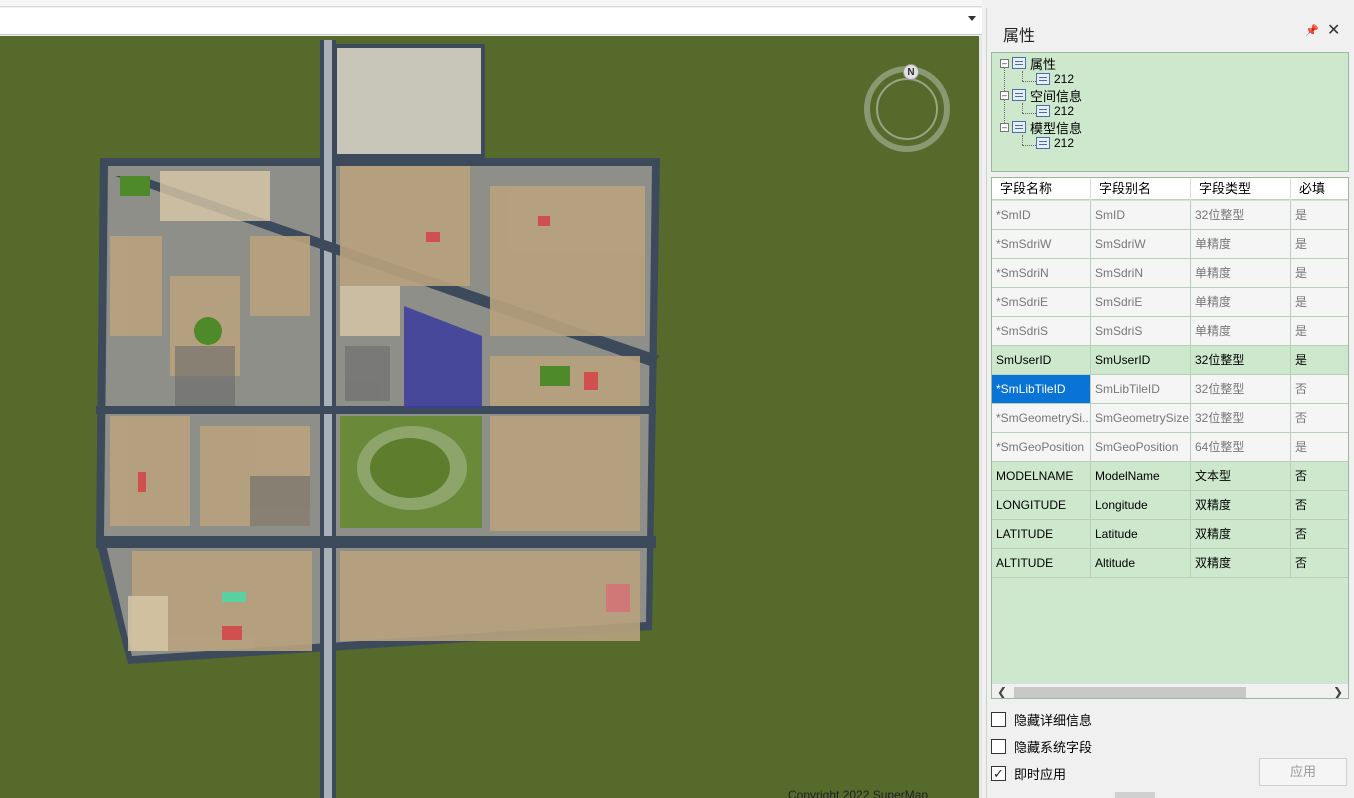  What do you see at coordinates (1141, 389) in the screenshot?
I see `cell-field-alias: SmLibTileID` at bounding box center [1141, 389].